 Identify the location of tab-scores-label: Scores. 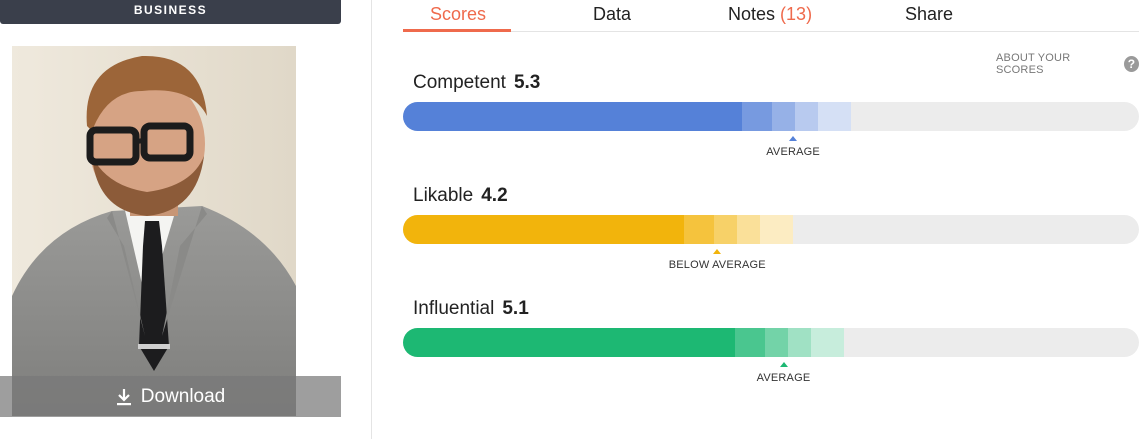
(458, 14).